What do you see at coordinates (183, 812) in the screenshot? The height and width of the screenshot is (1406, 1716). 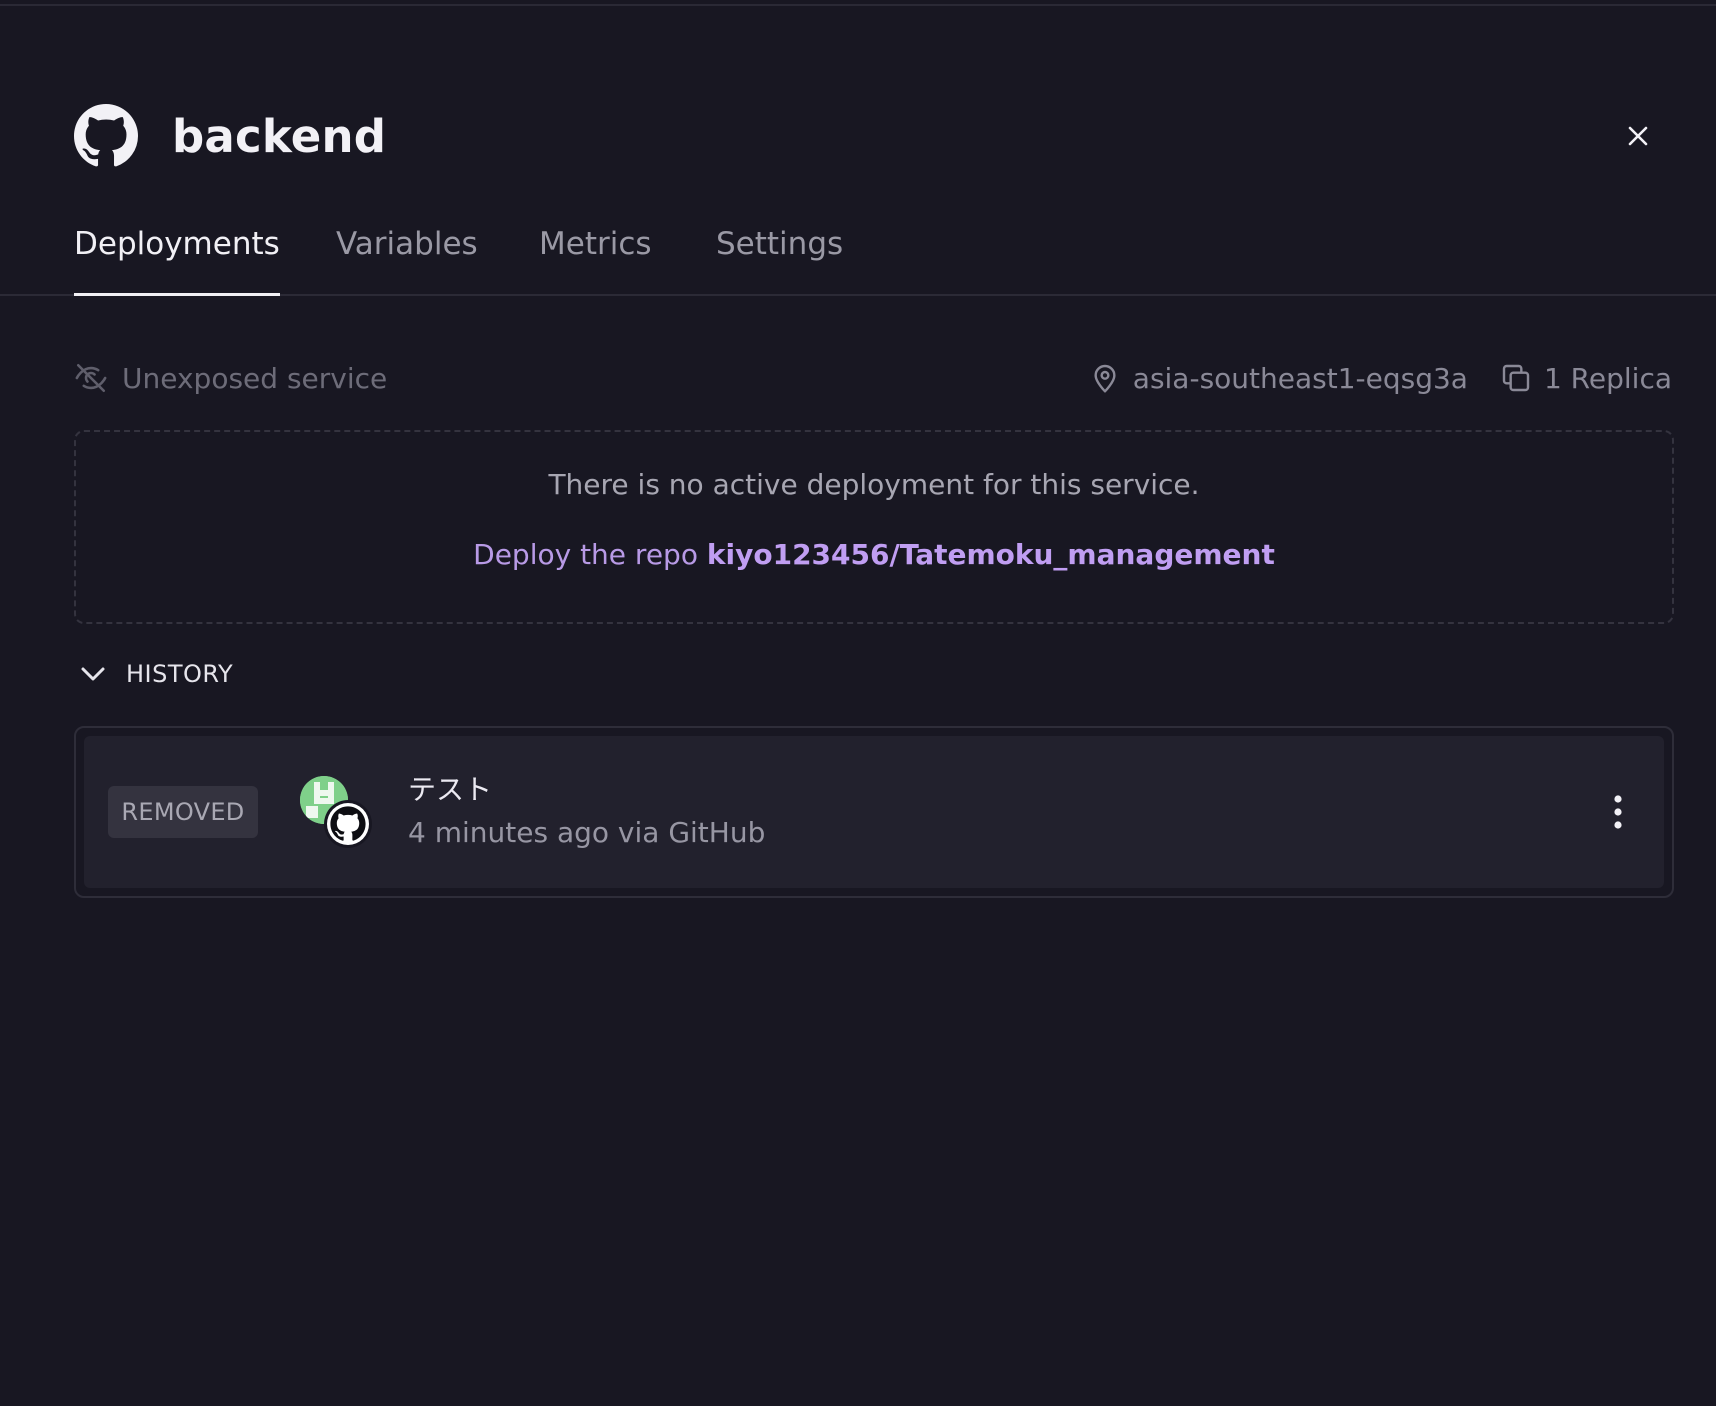 I see `status-badge: REMOVED` at bounding box center [183, 812].